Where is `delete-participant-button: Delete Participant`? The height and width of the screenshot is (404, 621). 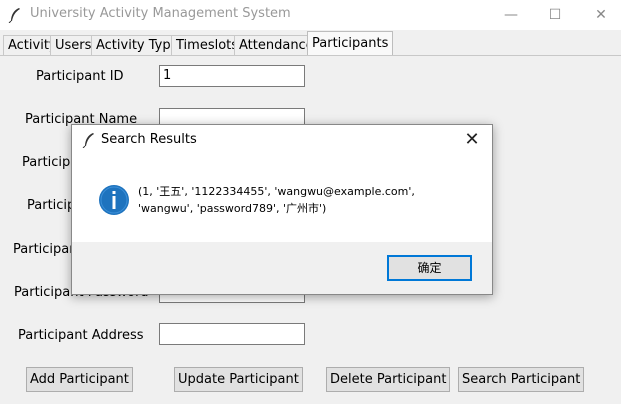
delete-participant-button: Delete Participant is located at coordinates (388, 379).